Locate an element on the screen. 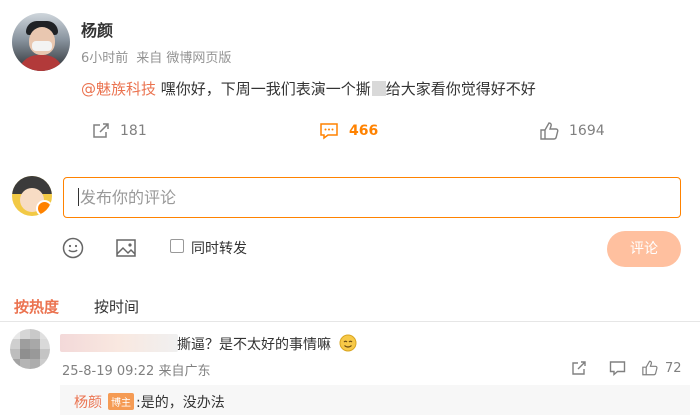 This screenshot has height=415, width=700. like-count: 1694 is located at coordinates (587, 131).